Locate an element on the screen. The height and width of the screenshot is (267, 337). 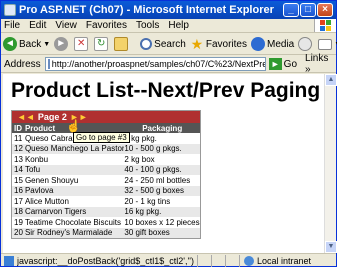
stop-icon: ✕ is located at coordinates (81, 44).